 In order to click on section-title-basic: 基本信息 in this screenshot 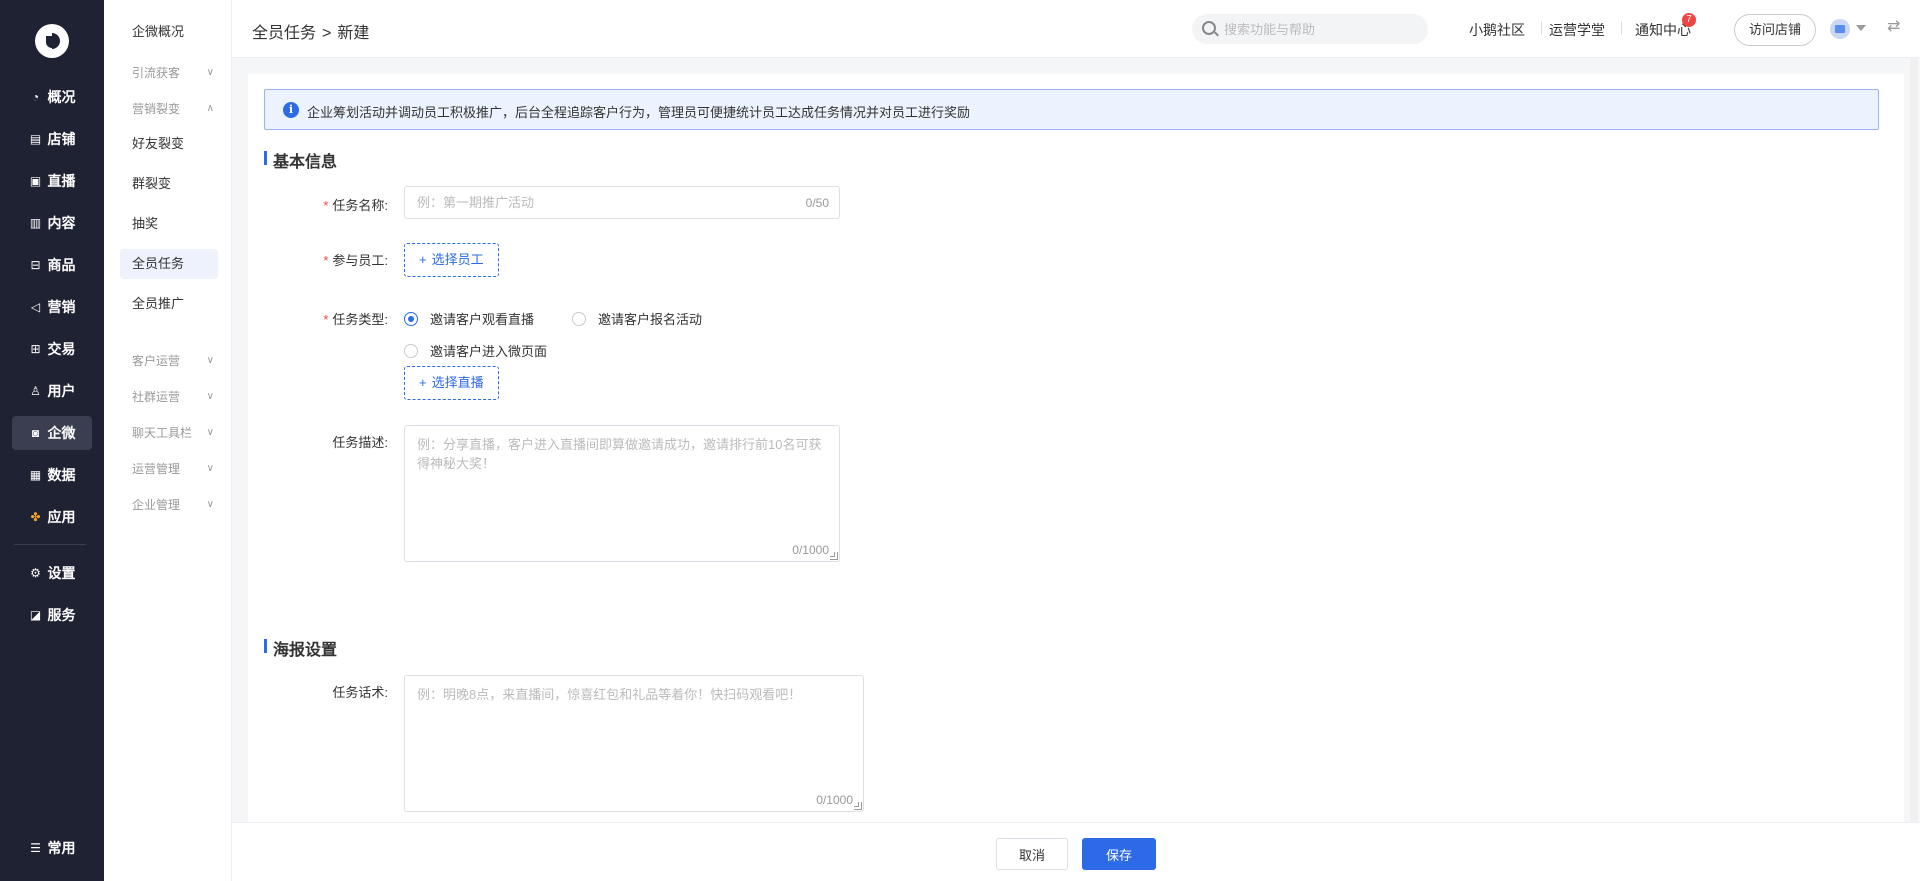, I will do `click(300, 160)`.